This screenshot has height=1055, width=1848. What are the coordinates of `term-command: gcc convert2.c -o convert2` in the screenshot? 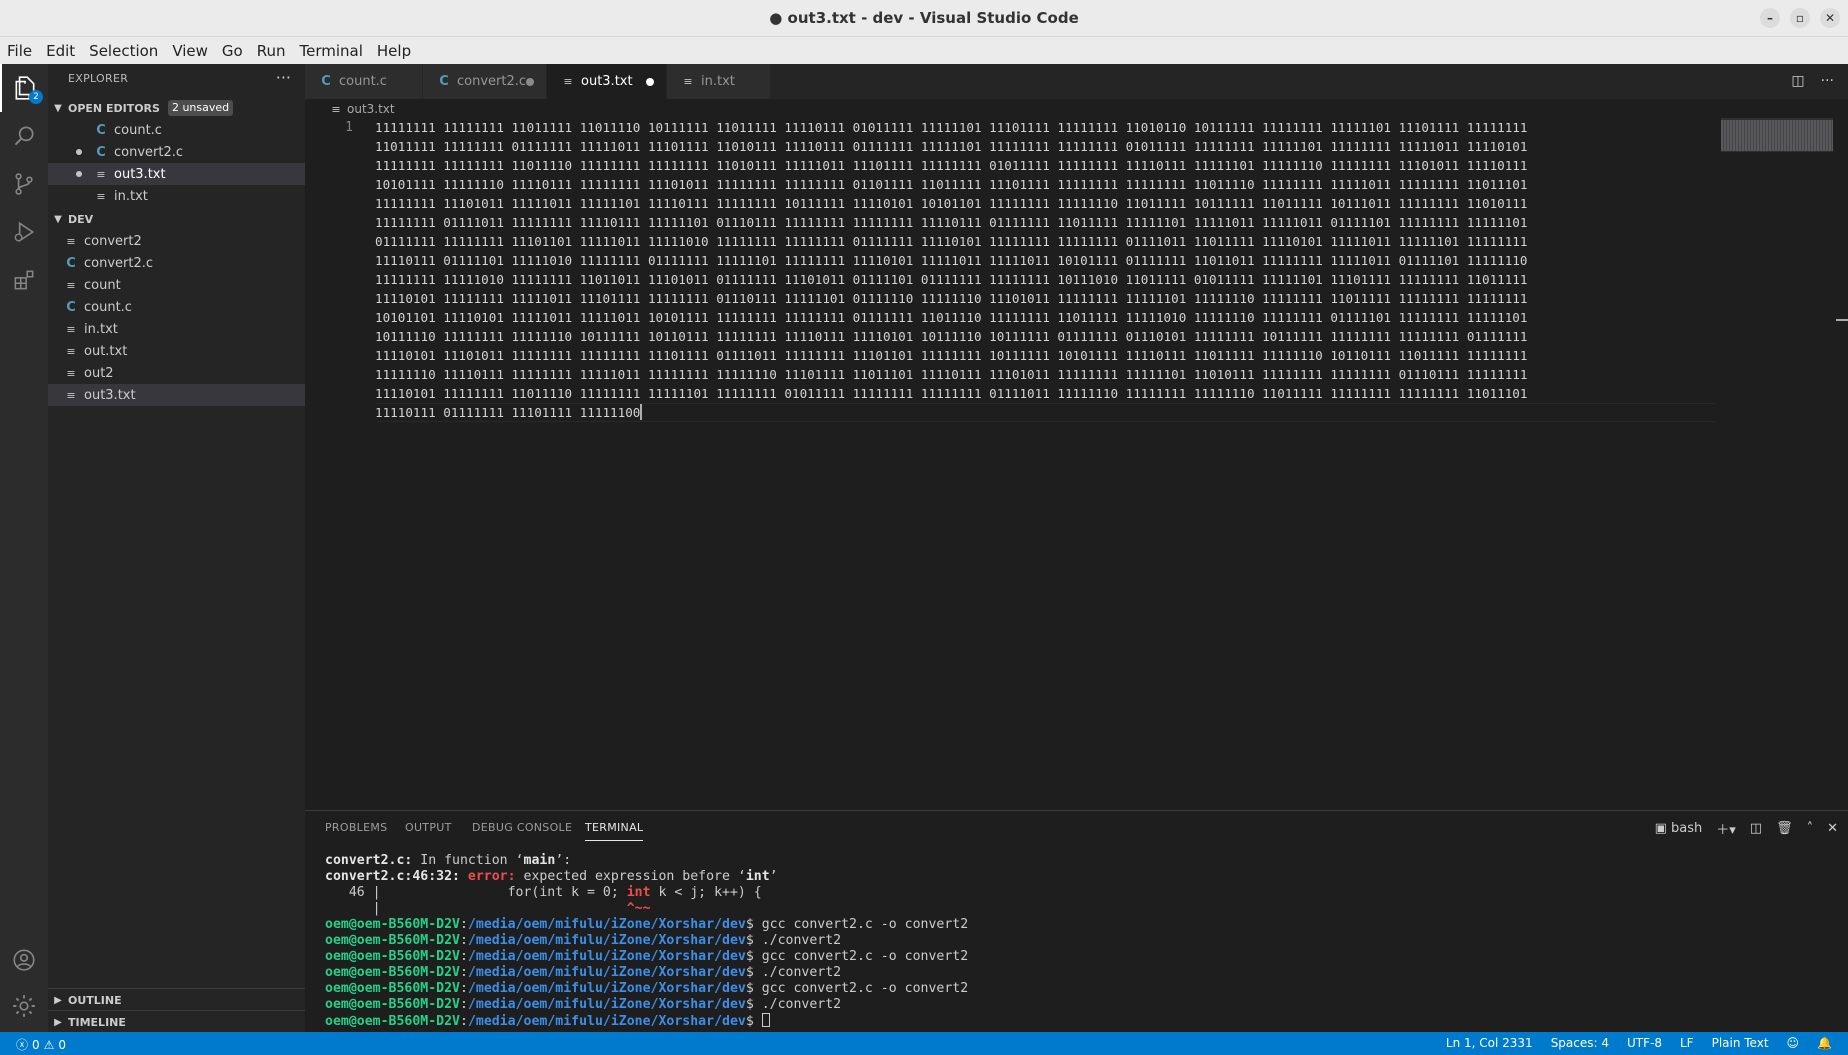 It's located at (865, 988).